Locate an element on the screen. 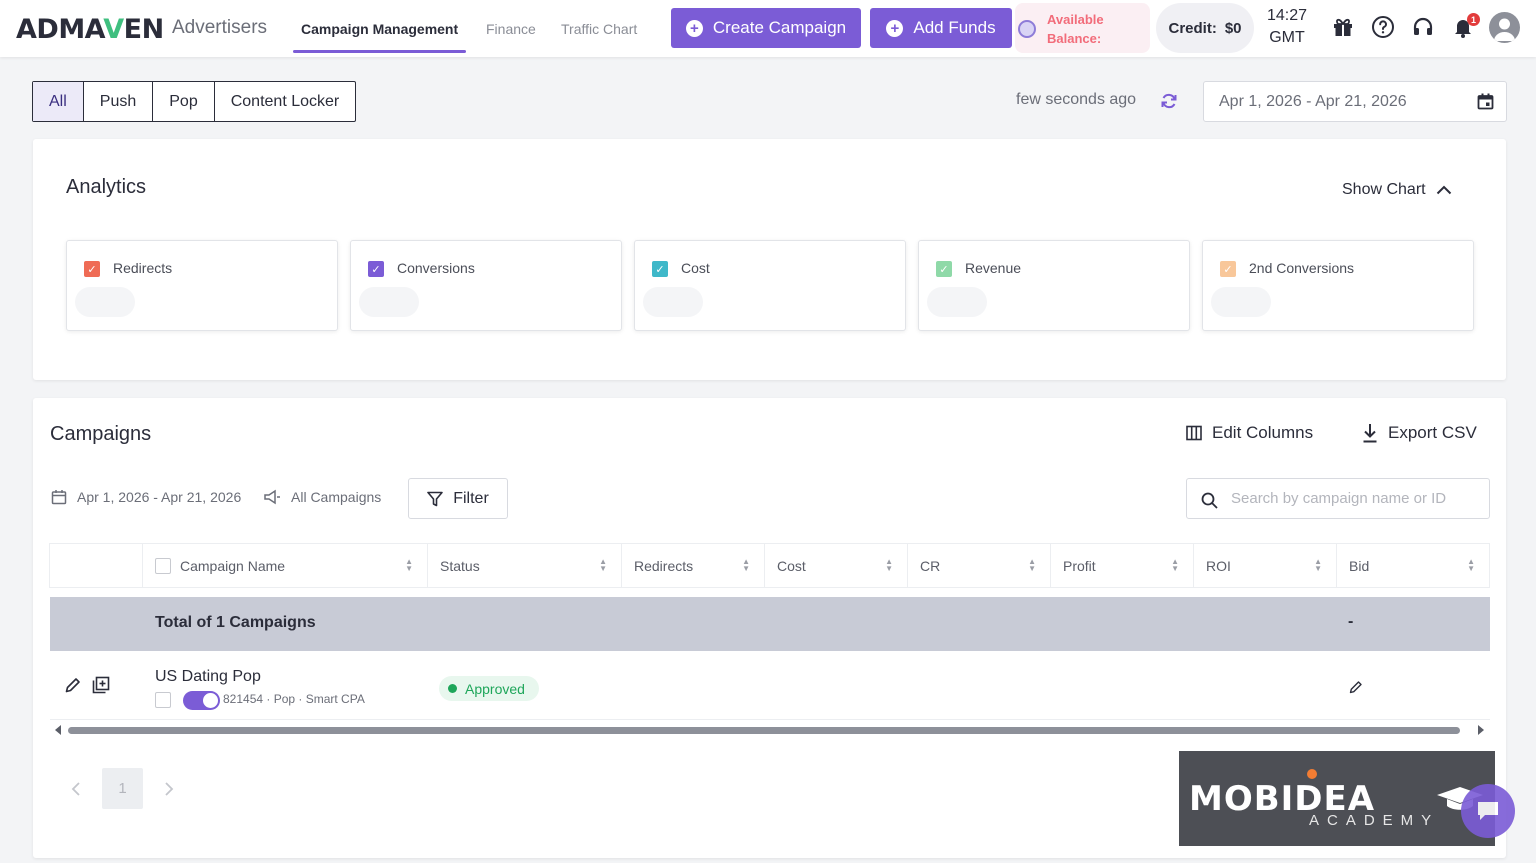 This screenshot has height=863, width=1536. last-updated-text: few seconds ago is located at coordinates (1076, 99).